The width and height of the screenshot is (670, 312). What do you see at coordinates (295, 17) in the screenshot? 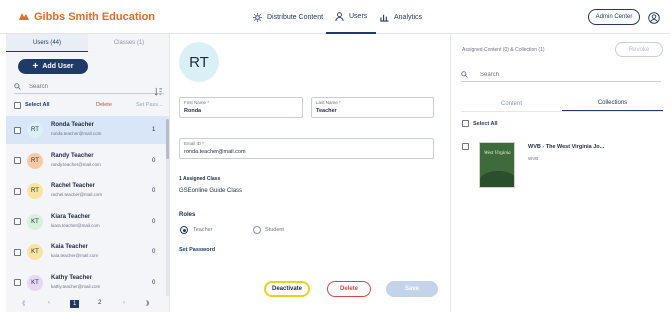
I see `nav-label: Distribute Content` at bounding box center [295, 17].